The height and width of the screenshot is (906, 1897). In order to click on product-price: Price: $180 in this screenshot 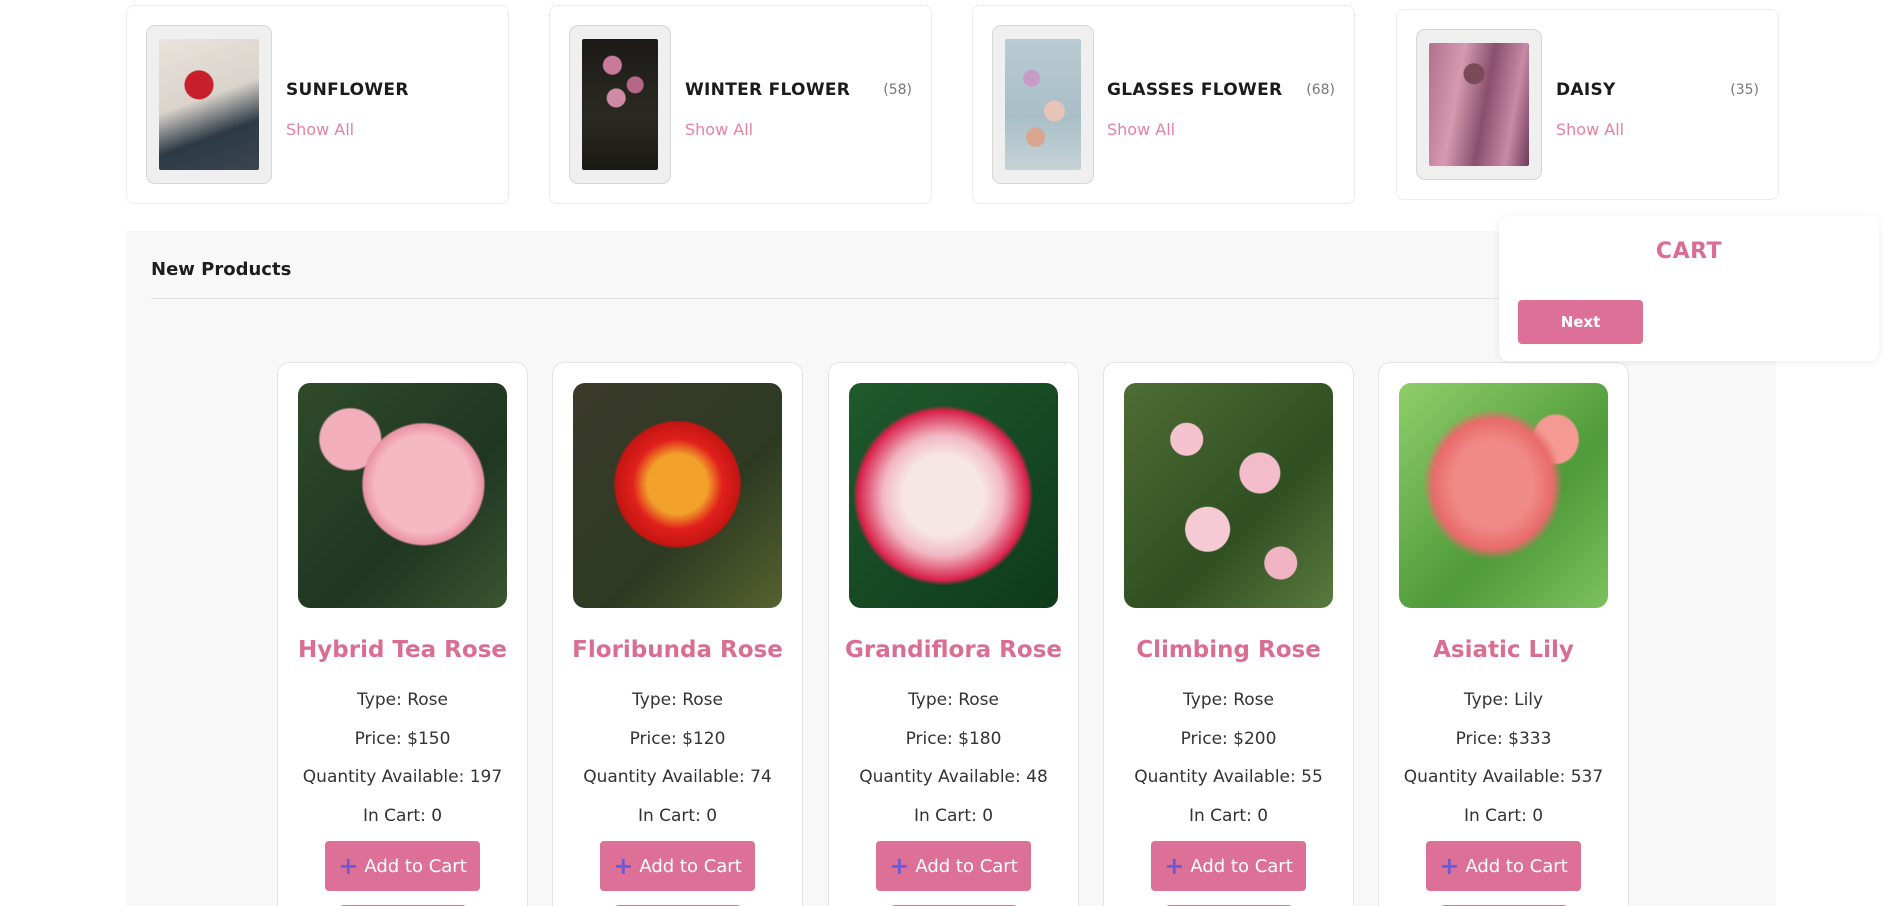, I will do `click(953, 739)`.